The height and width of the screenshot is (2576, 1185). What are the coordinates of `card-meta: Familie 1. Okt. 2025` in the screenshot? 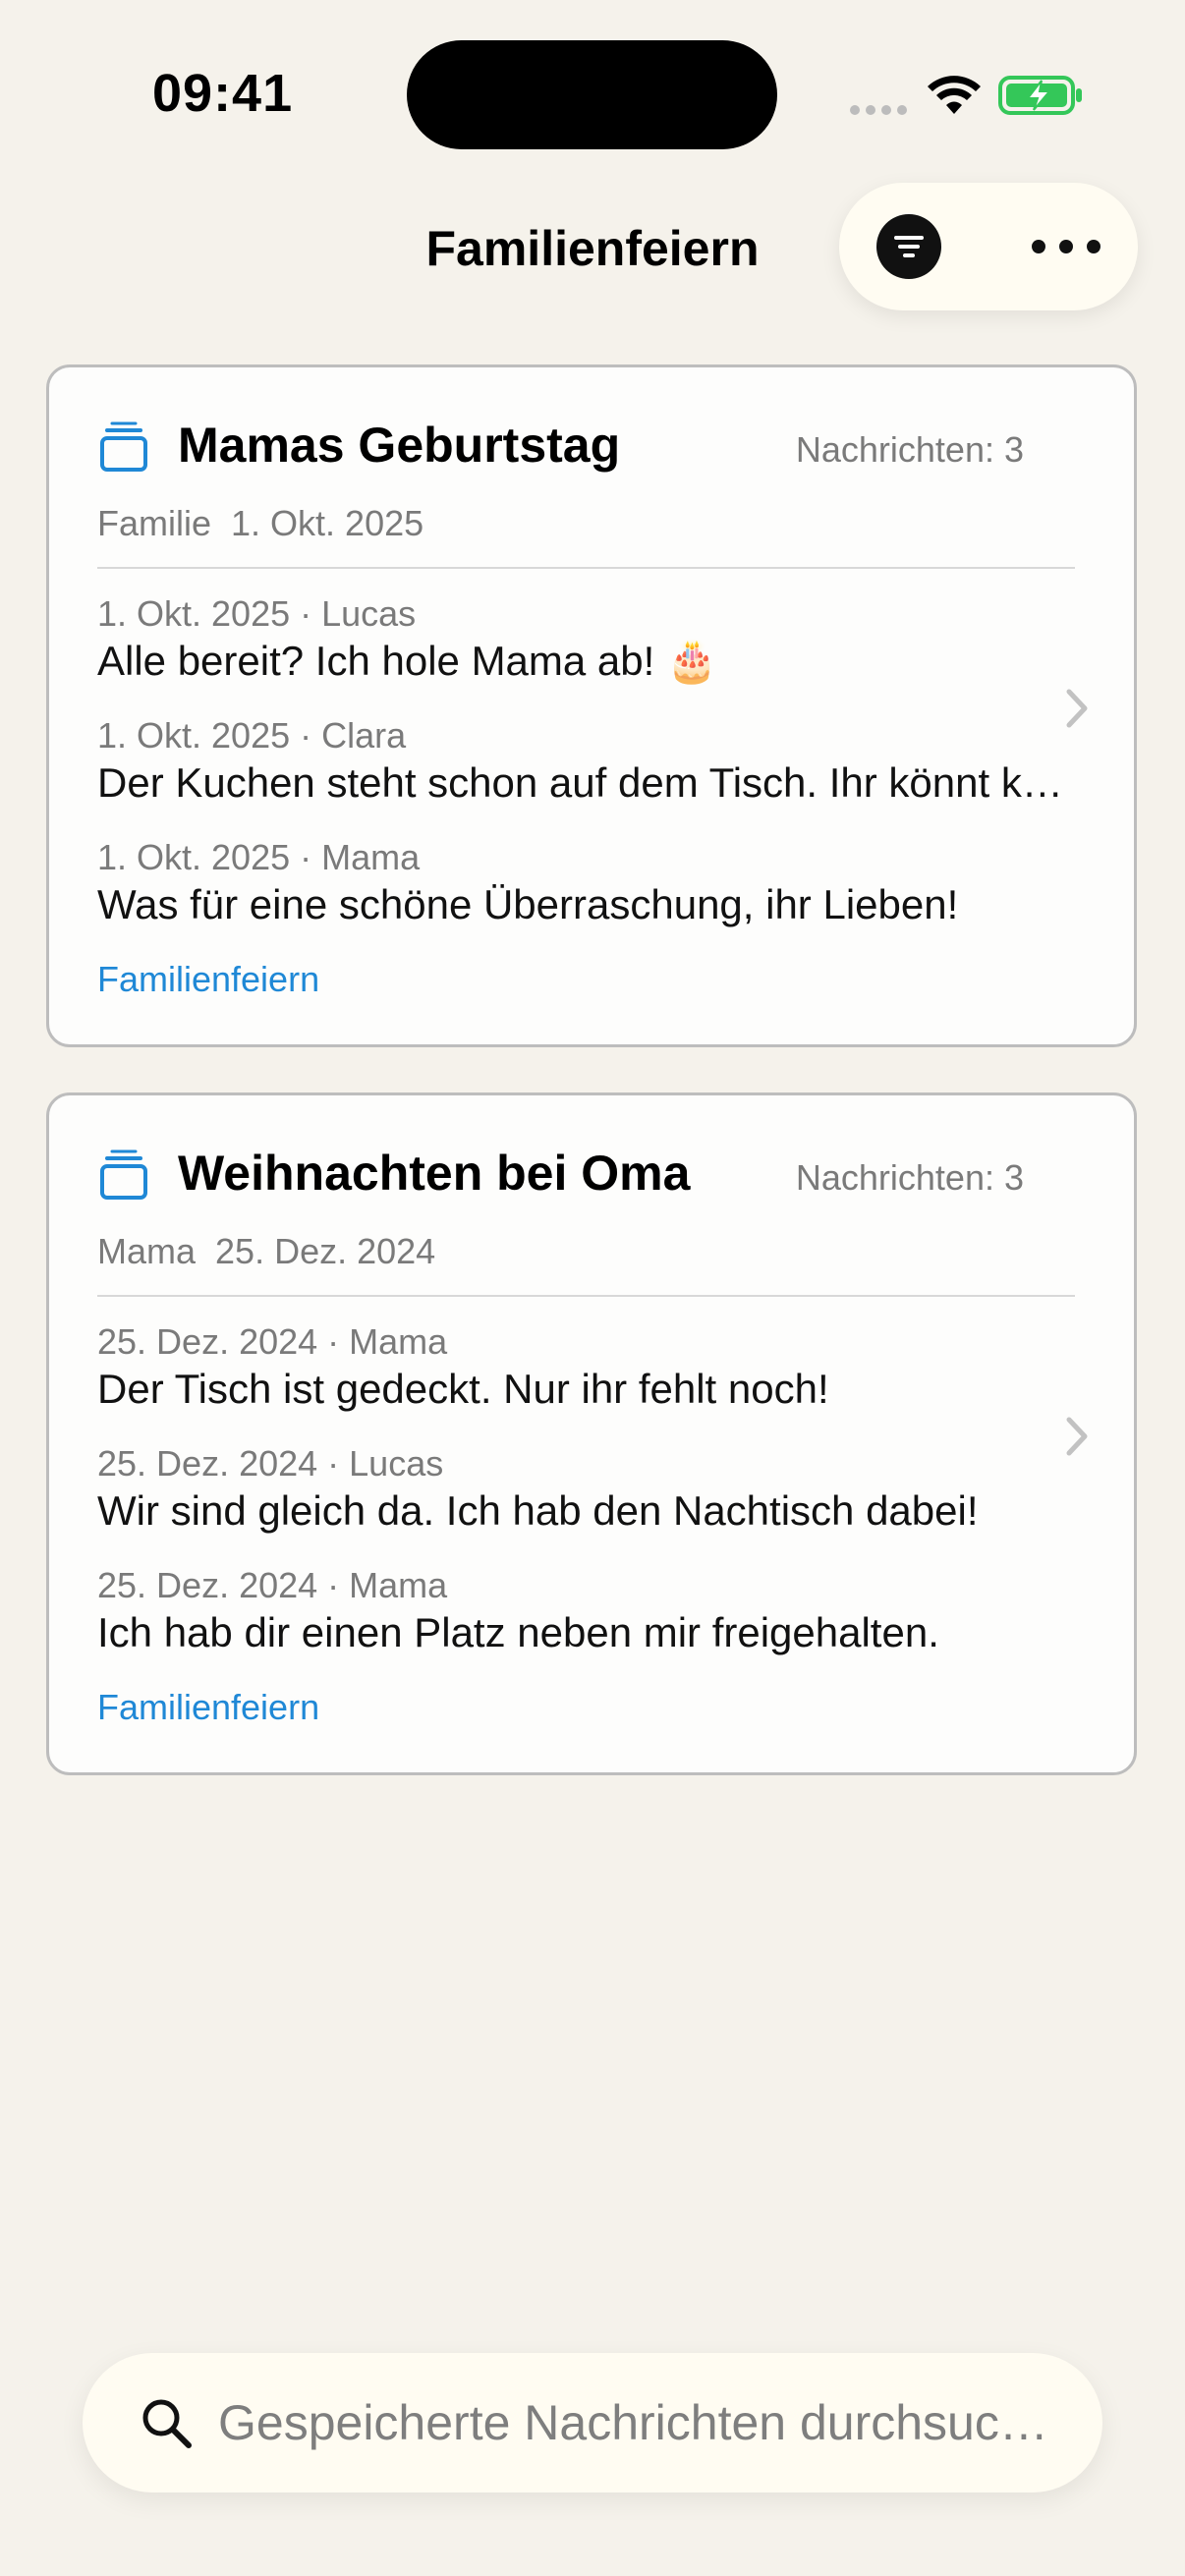 It's located at (260, 523).